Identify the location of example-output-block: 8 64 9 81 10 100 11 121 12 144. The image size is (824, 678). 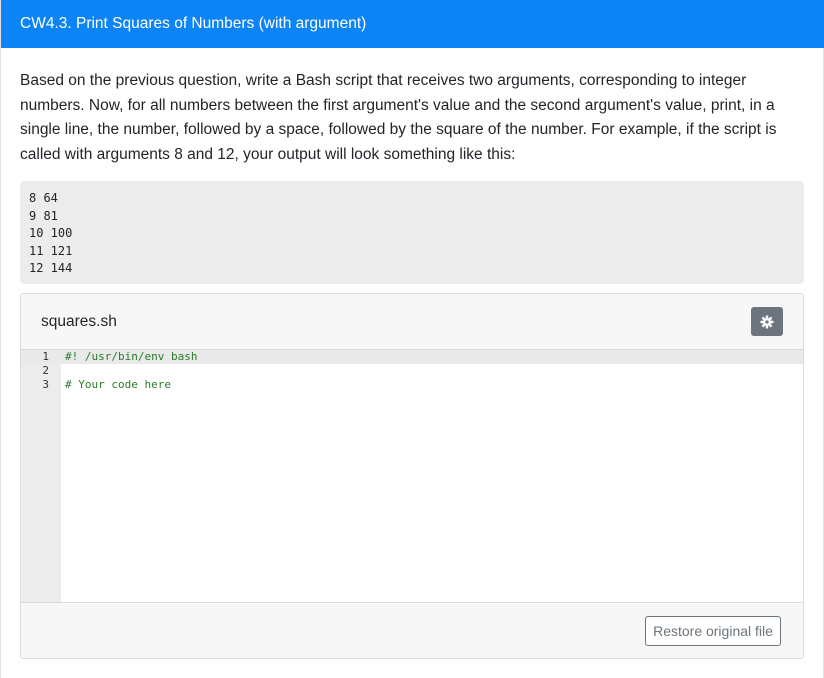
(412, 232).